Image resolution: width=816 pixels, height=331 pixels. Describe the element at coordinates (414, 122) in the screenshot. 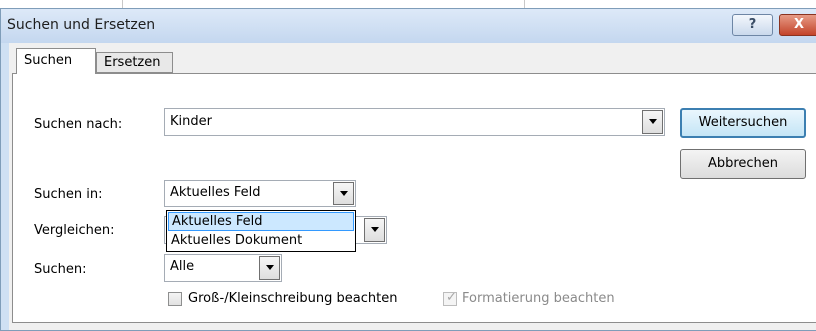

I see `find-what-combobox: Kinder` at that location.